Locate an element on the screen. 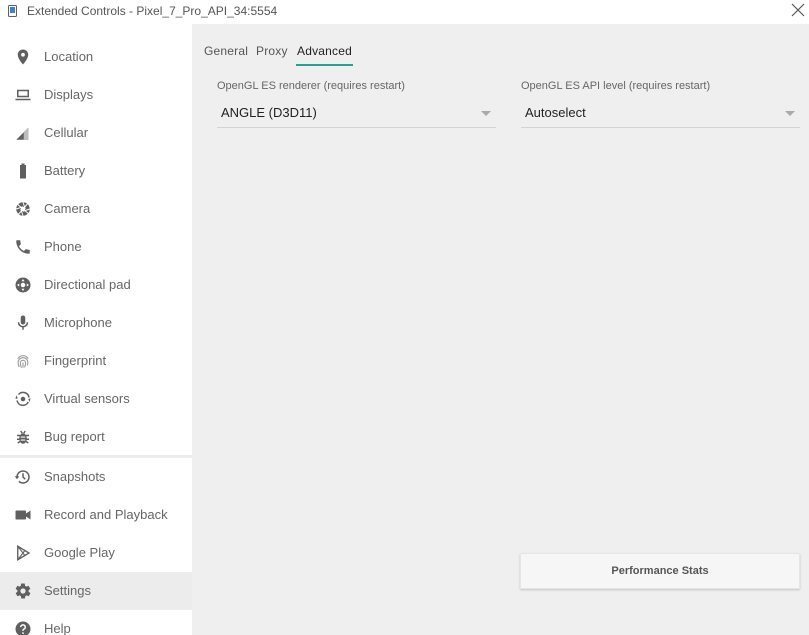 This screenshot has width=809, height=635. api-level-value: Autoselect is located at coordinates (555, 112).